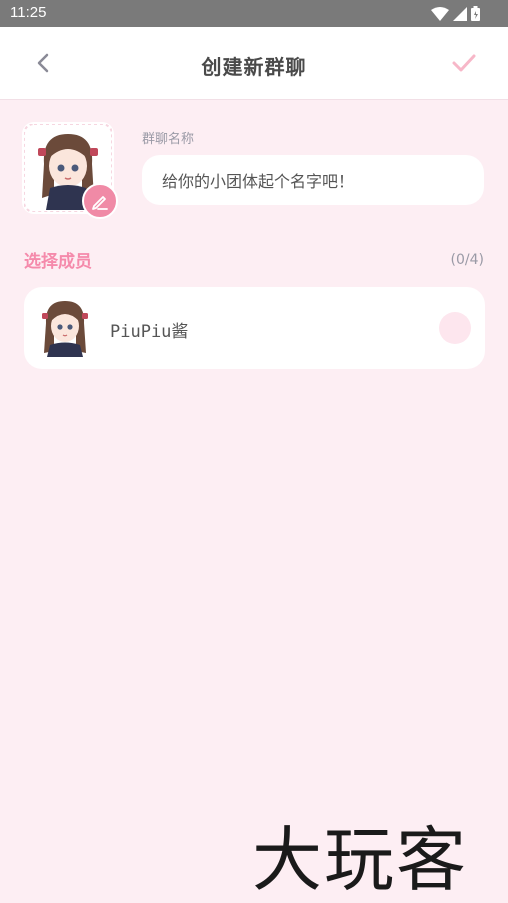  I want to click on app-header: 创建新群聊, so click(254, 63).